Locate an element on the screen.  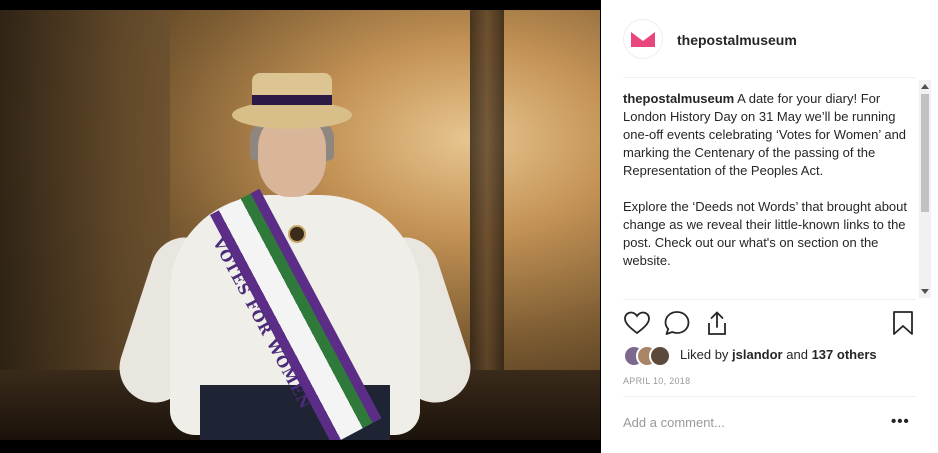
envelope-logo-icon is located at coordinates (643, 39).